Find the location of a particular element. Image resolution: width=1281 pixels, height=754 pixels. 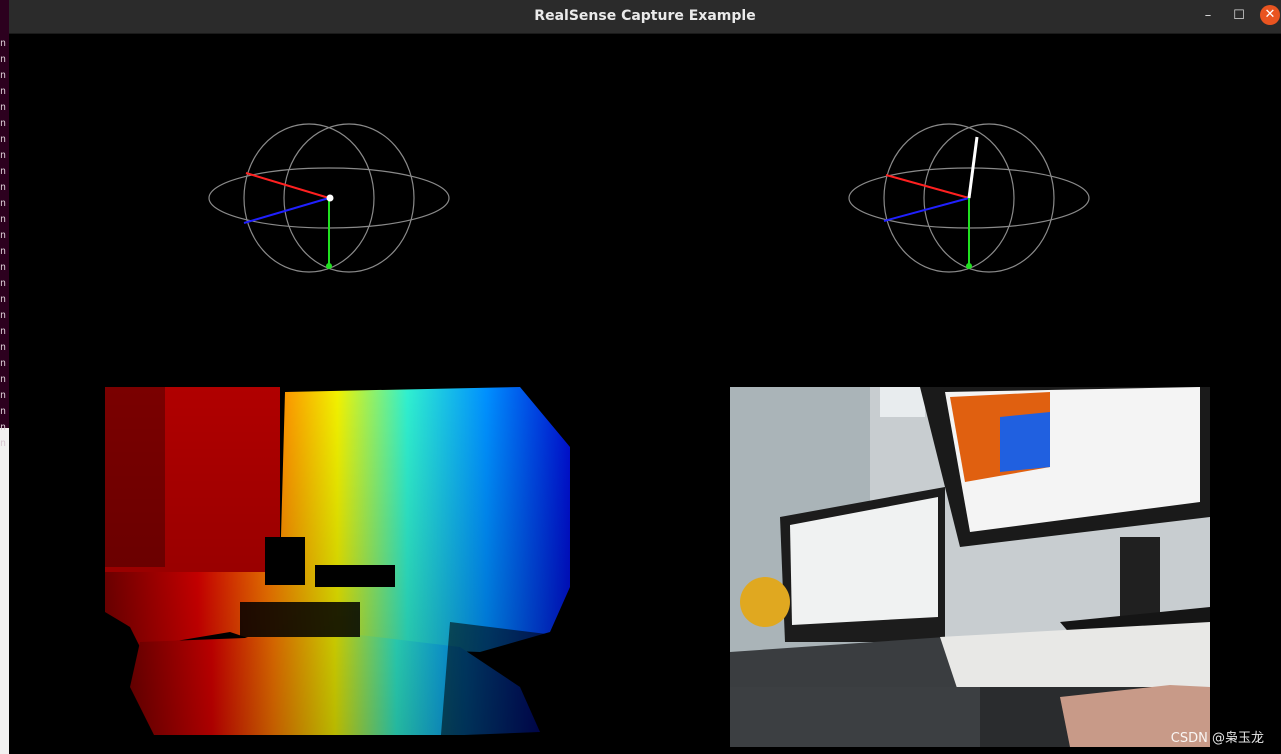

terminal-background-strip: nnnnnnnnnnnnnnnnnnnnnnnnnn is located at coordinates (4, 377).